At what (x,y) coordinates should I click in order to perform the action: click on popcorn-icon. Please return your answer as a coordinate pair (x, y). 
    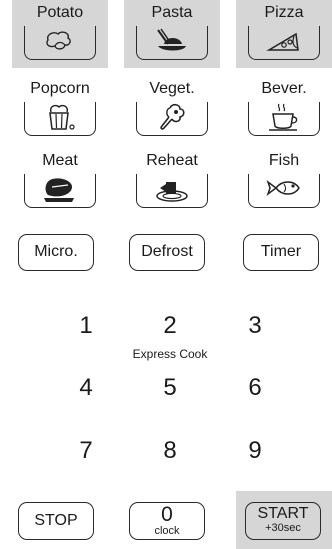
    Looking at the image, I should click on (62, 117).